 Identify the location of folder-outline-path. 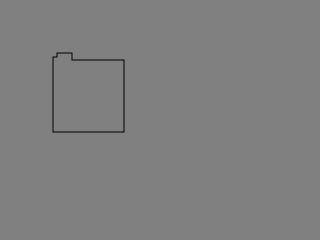
(88, 92).